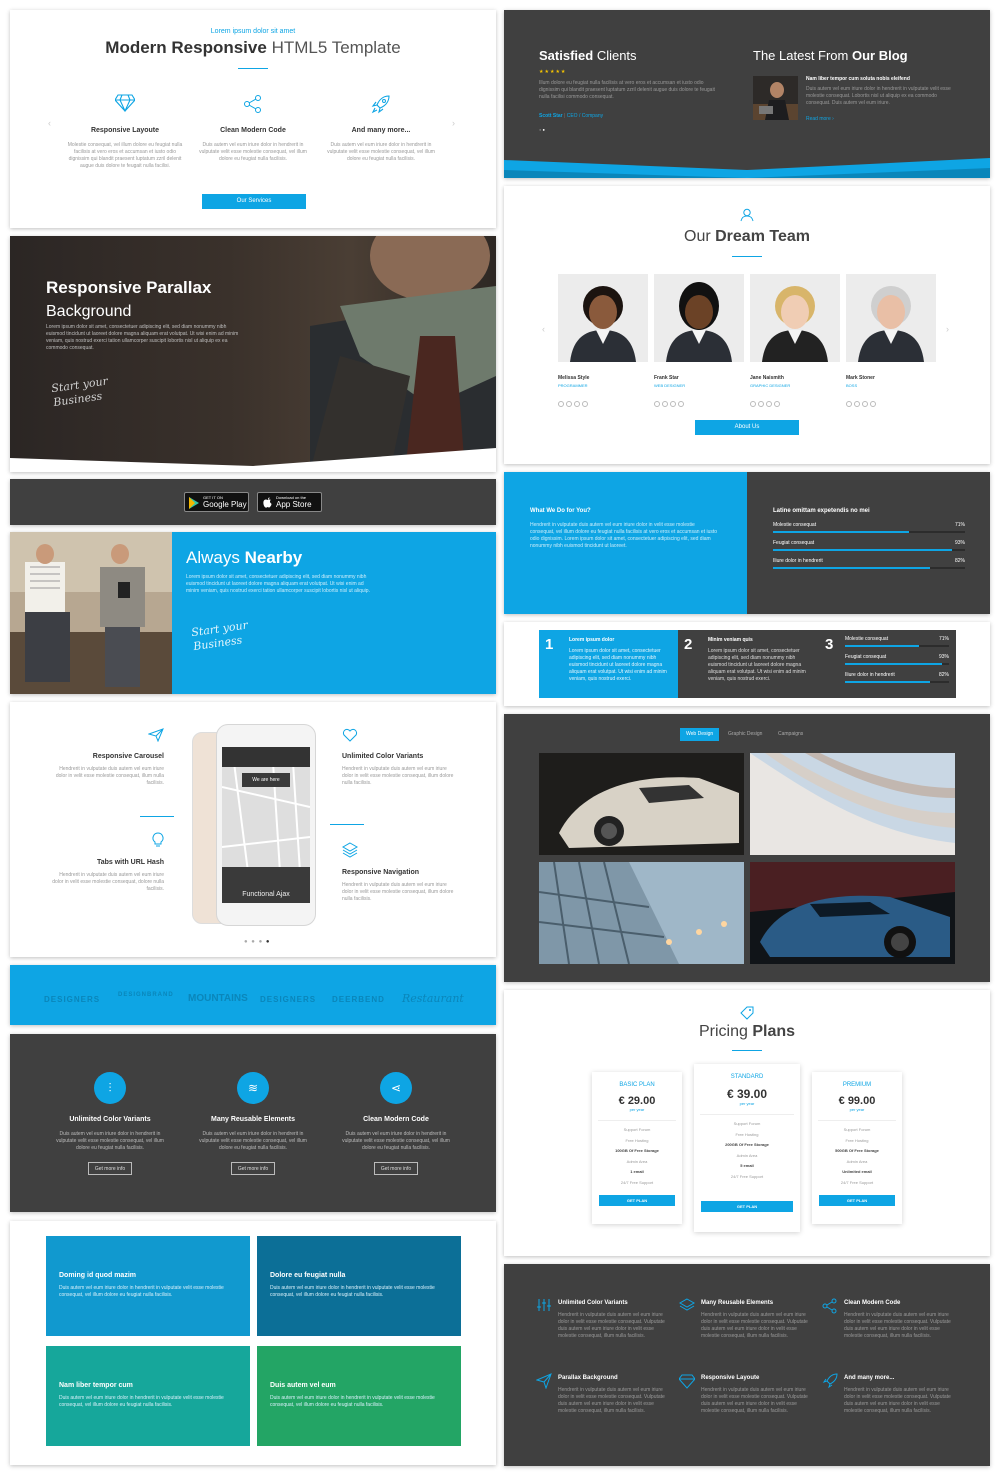 This screenshot has width=1000, height=1476. What do you see at coordinates (216, 502) in the screenshot?
I see `google-play-button: GET IT ON Google Play` at bounding box center [216, 502].